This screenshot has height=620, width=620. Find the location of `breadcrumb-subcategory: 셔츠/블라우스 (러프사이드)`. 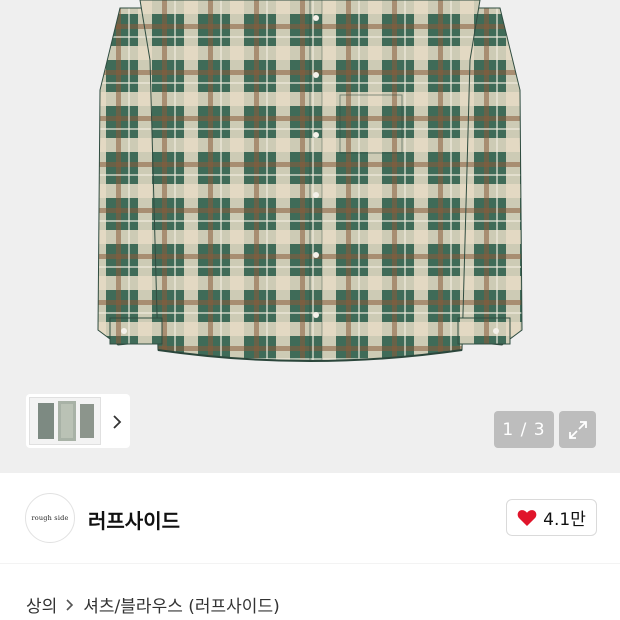

breadcrumb-subcategory: 셔츠/블라우스 (러프사이드) is located at coordinates (181, 604).